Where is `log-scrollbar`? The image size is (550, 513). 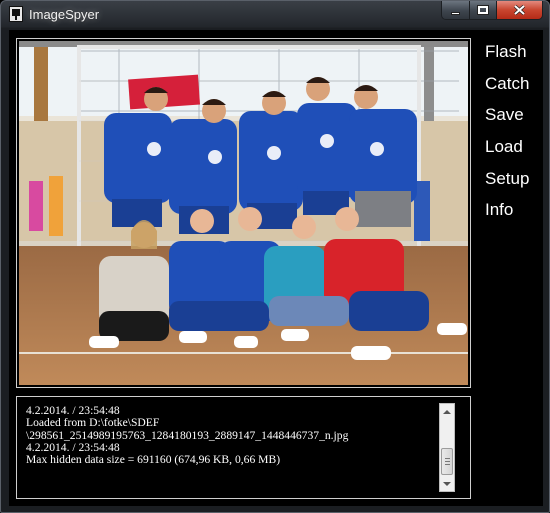
log-scrollbar is located at coordinates (447, 447).